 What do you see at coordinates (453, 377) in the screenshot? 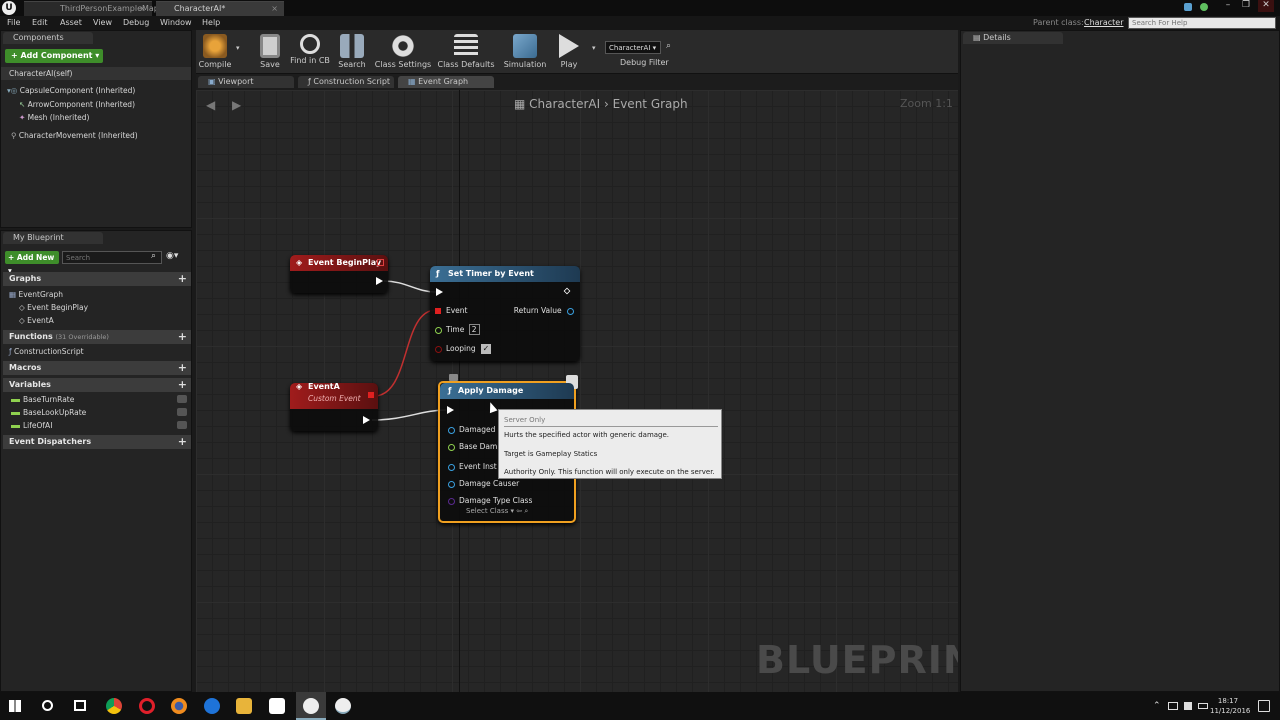
I see `comment-bubble-icon` at bounding box center [453, 377].